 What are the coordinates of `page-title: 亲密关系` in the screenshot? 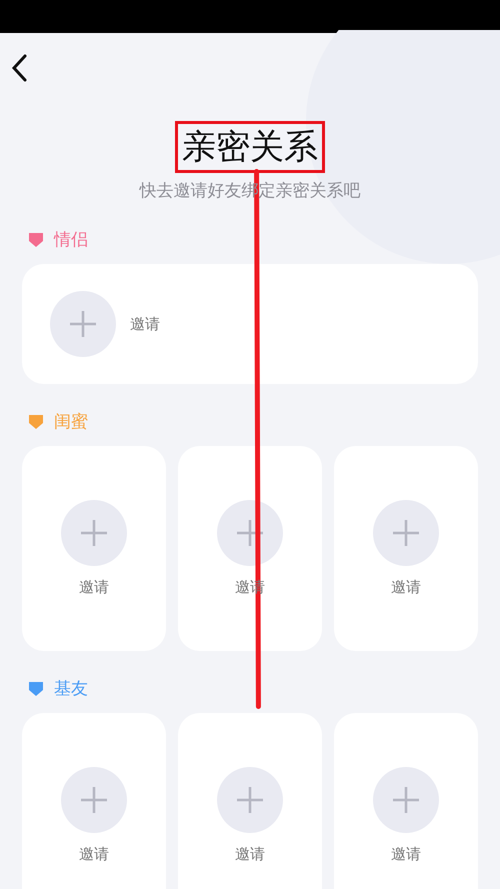 It's located at (250, 147).